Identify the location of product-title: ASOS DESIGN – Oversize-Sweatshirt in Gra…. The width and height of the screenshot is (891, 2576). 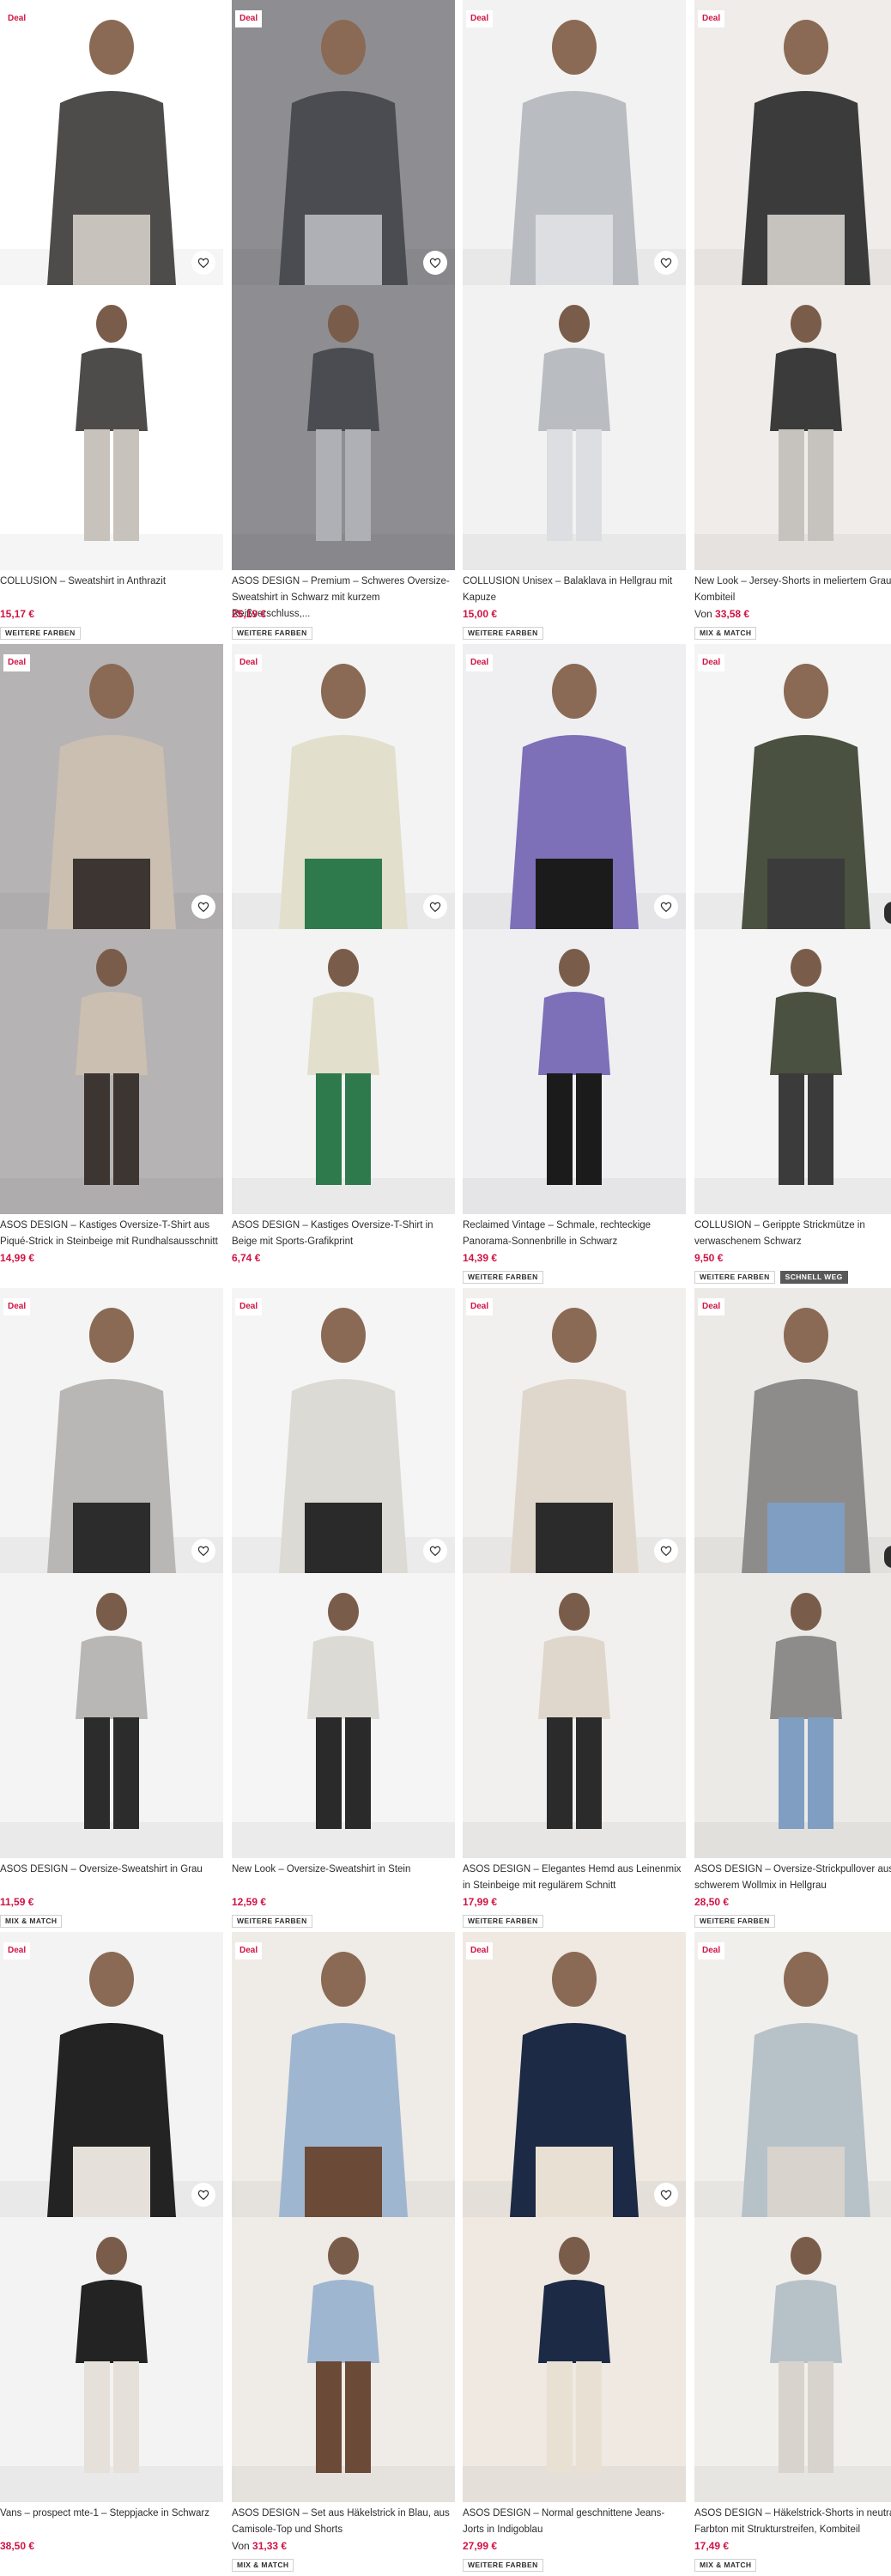
(111, 1870).